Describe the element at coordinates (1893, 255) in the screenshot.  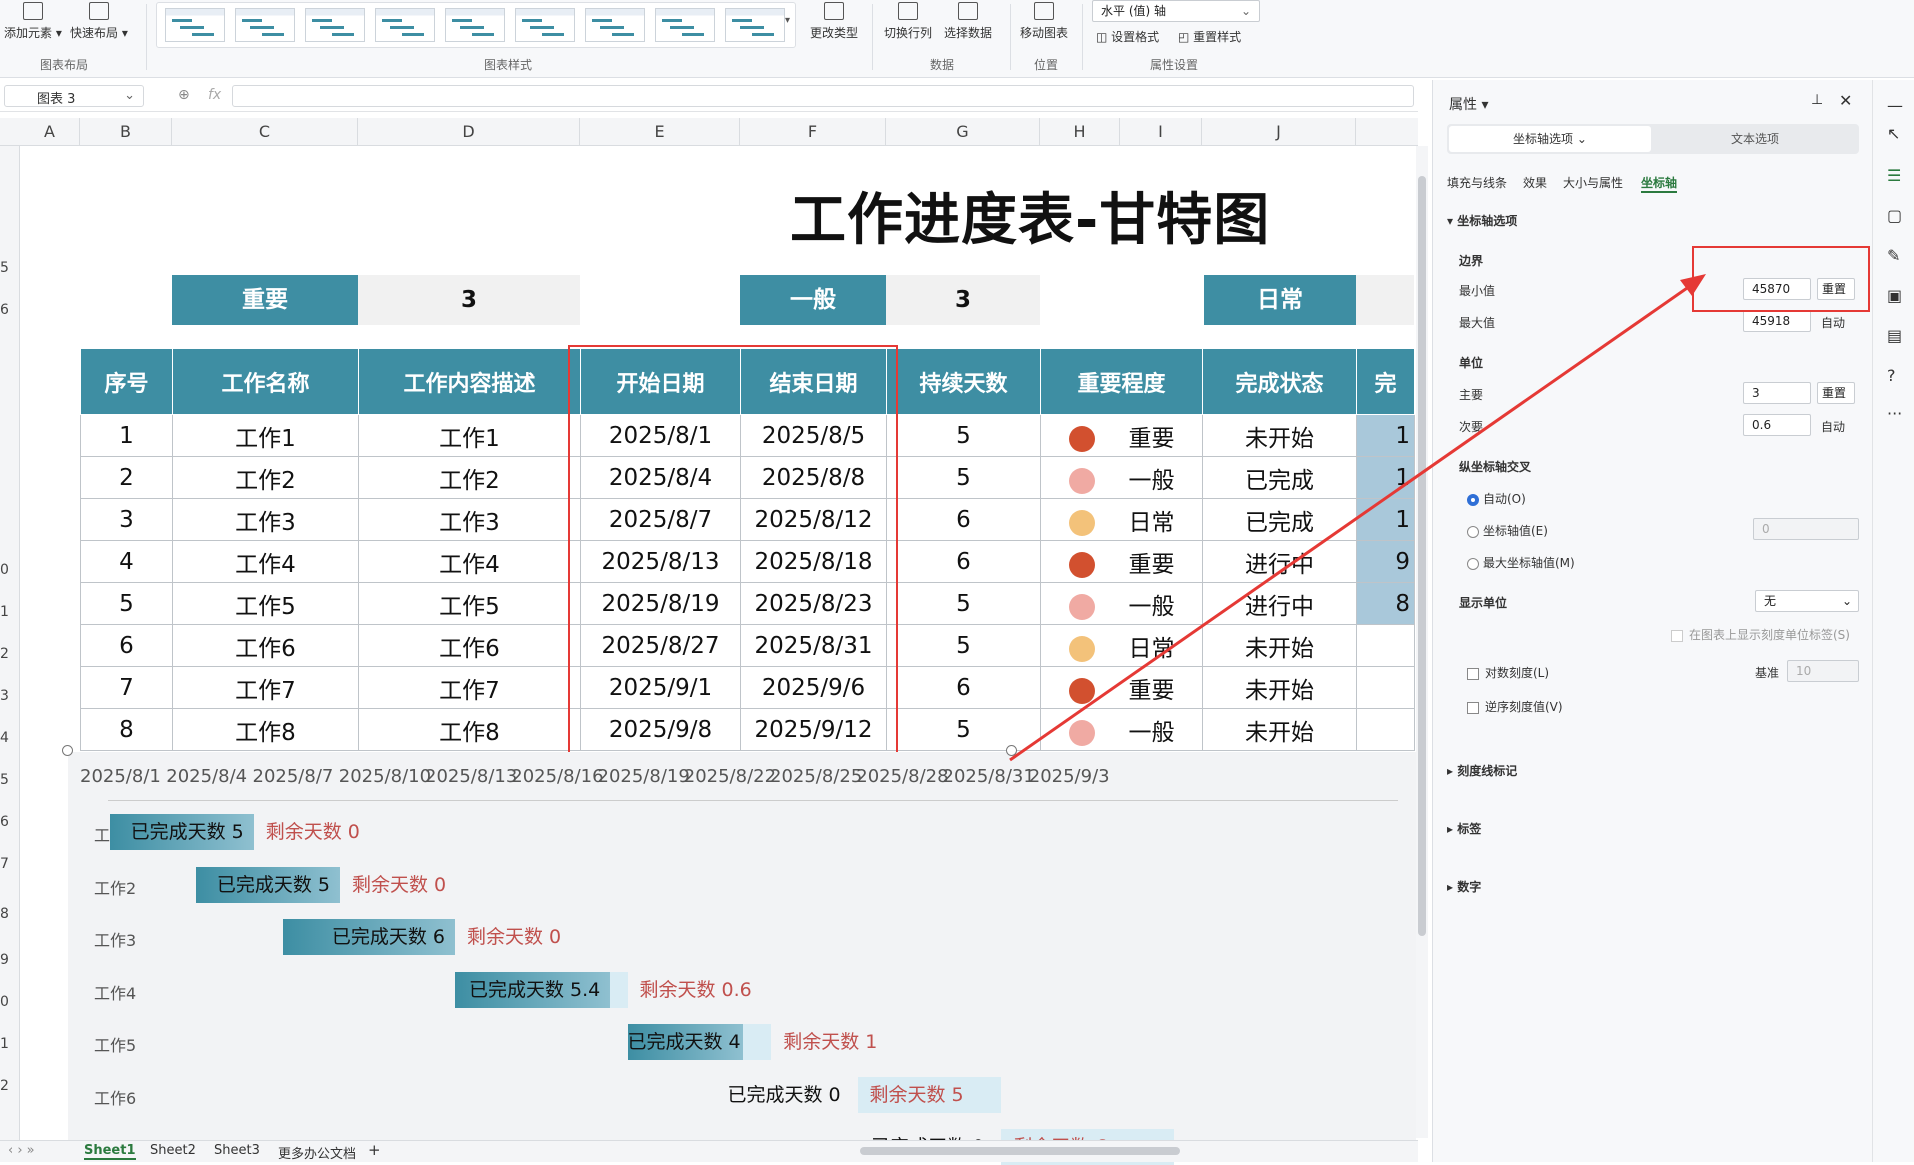
I see `tools-icon: ✎` at that location.